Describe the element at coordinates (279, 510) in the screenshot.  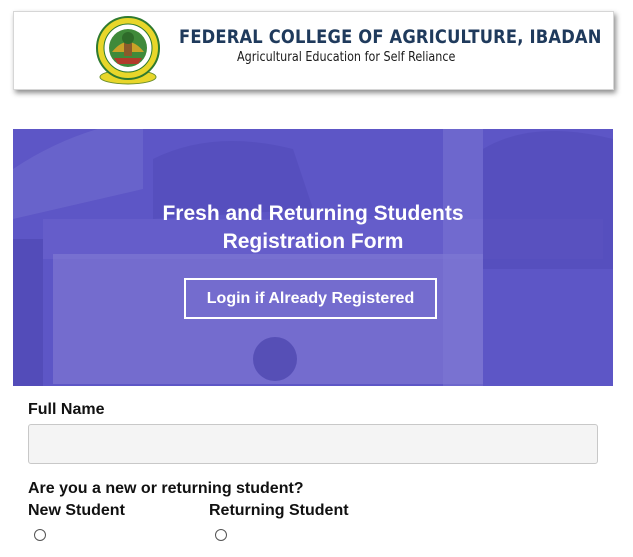
I see `returning-student-label: Returning Student` at that location.